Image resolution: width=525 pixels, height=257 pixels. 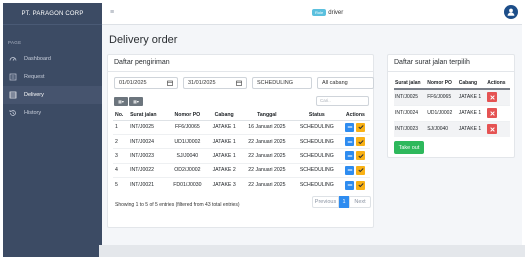 I want to click on history-icon, so click(x=13, y=113).